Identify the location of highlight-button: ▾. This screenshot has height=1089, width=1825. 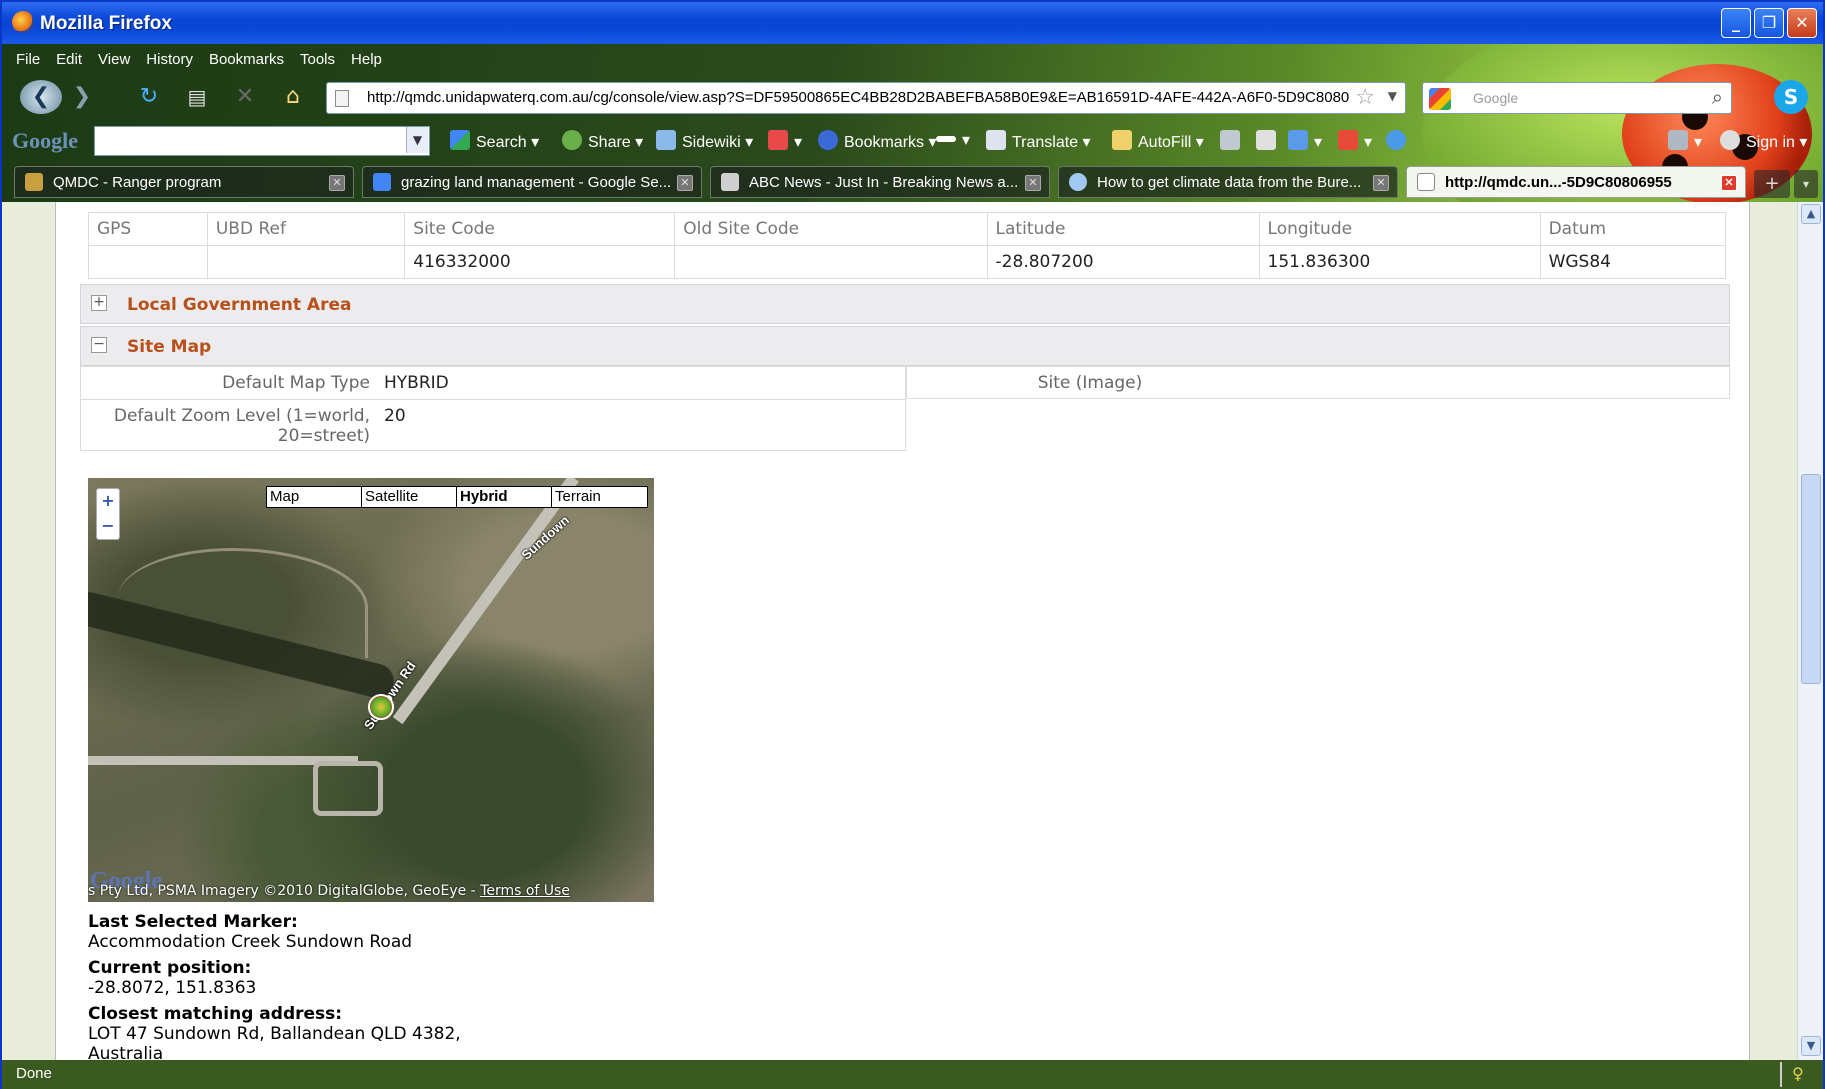
(785, 141).